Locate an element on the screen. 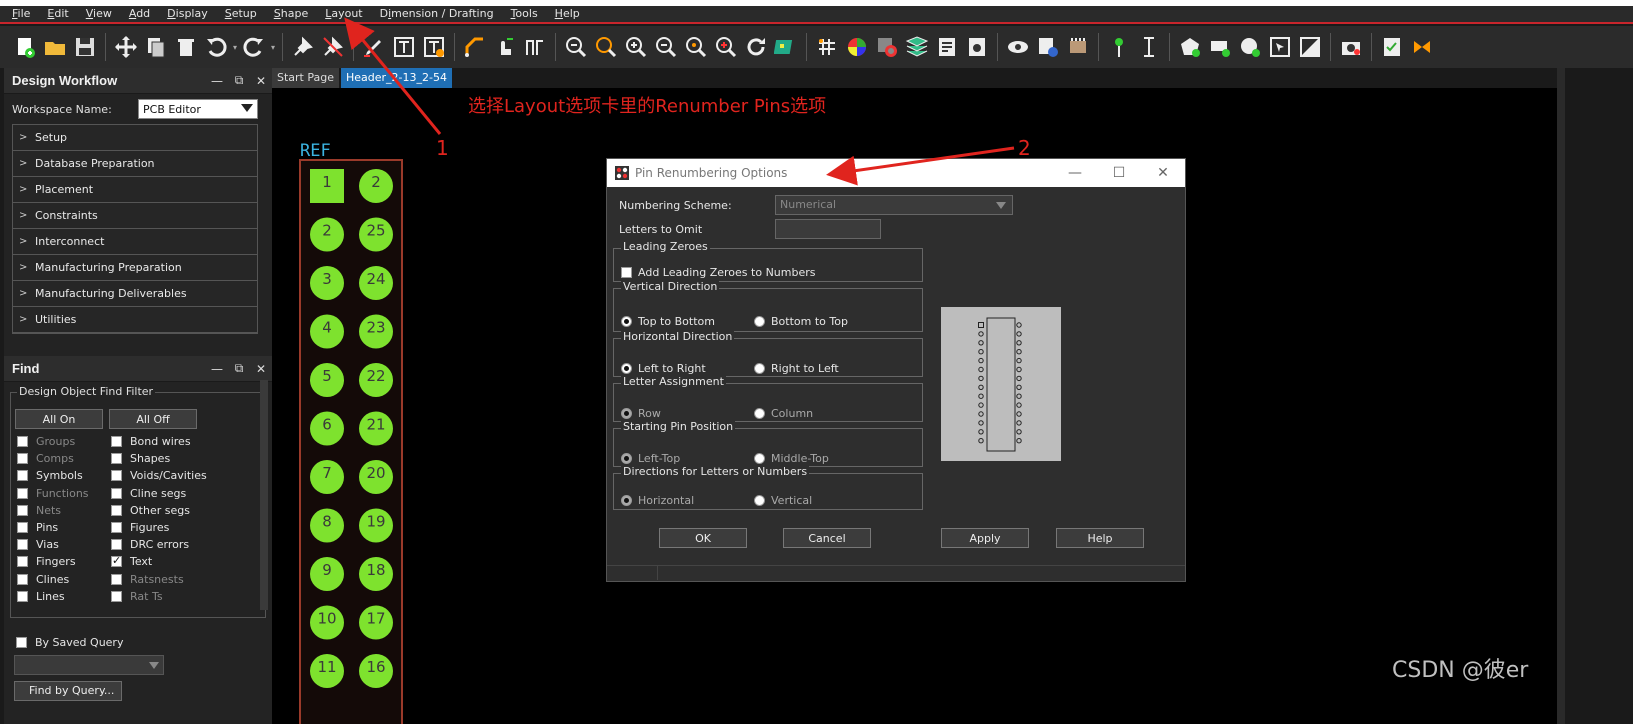 The width and height of the screenshot is (1633, 726). saved-query-select is located at coordinates (89, 665).